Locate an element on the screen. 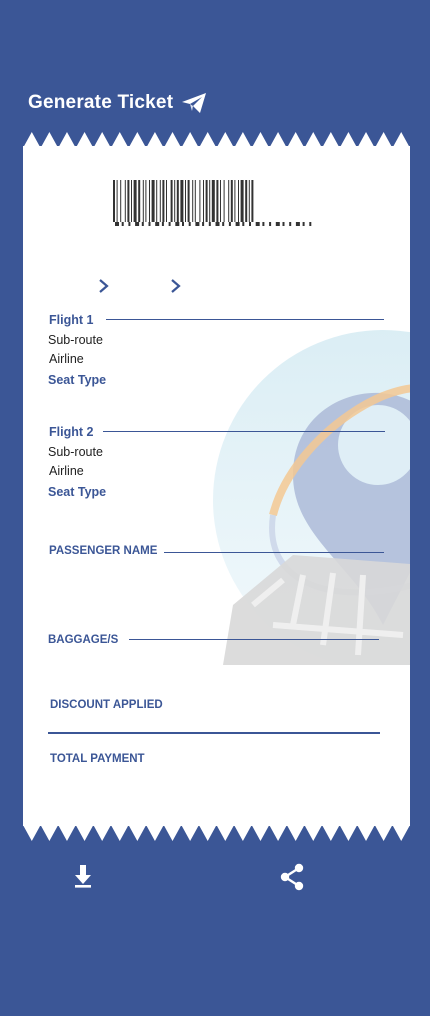 This screenshot has height=1016, width=430. paper-plane-icon is located at coordinates (194, 103).